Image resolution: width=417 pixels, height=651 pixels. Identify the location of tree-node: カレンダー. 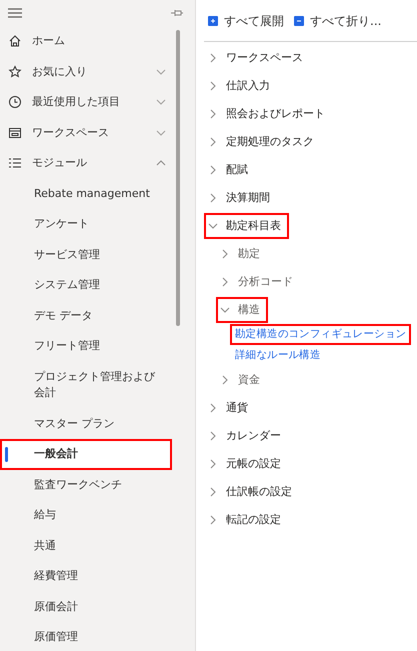
(246, 436).